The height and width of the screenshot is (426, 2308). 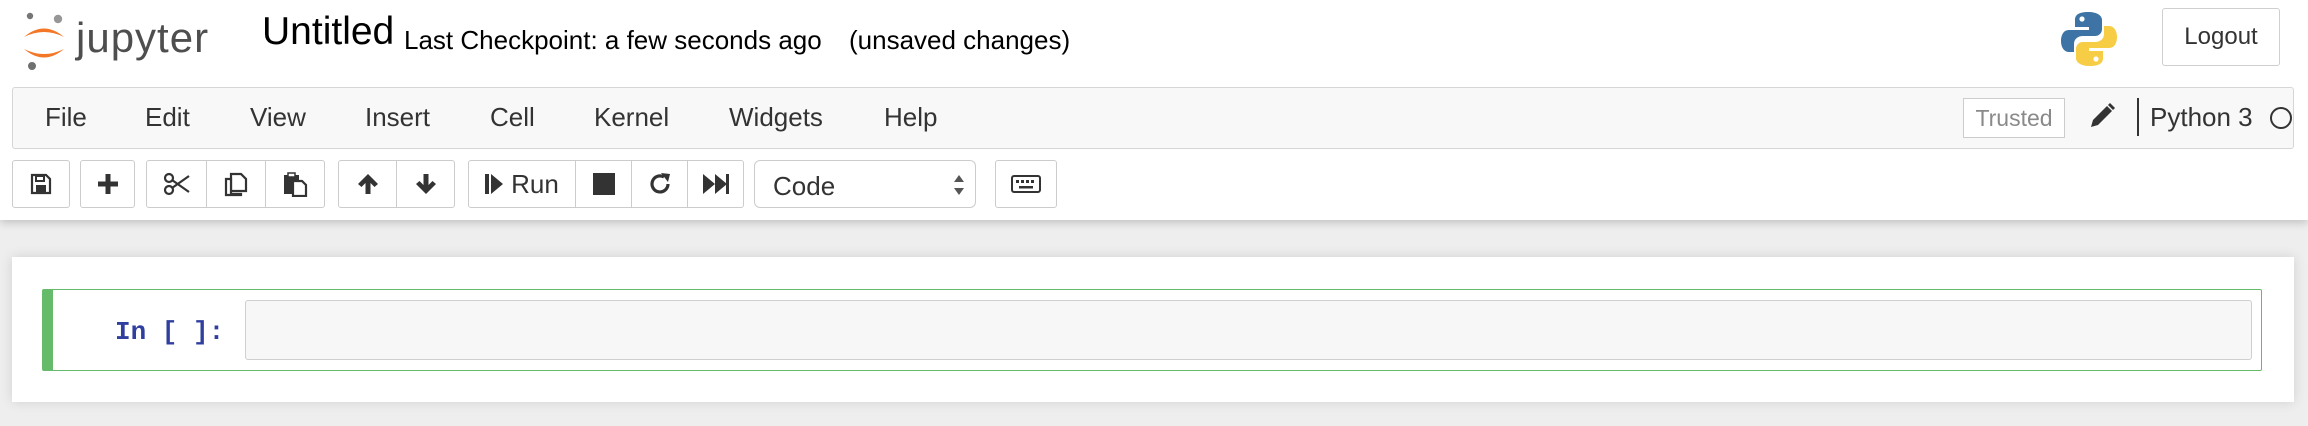 What do you see at coordinates (1248, 330) in the screenshot?
I see `code-editor-input` at bounding box center [1248, 330].